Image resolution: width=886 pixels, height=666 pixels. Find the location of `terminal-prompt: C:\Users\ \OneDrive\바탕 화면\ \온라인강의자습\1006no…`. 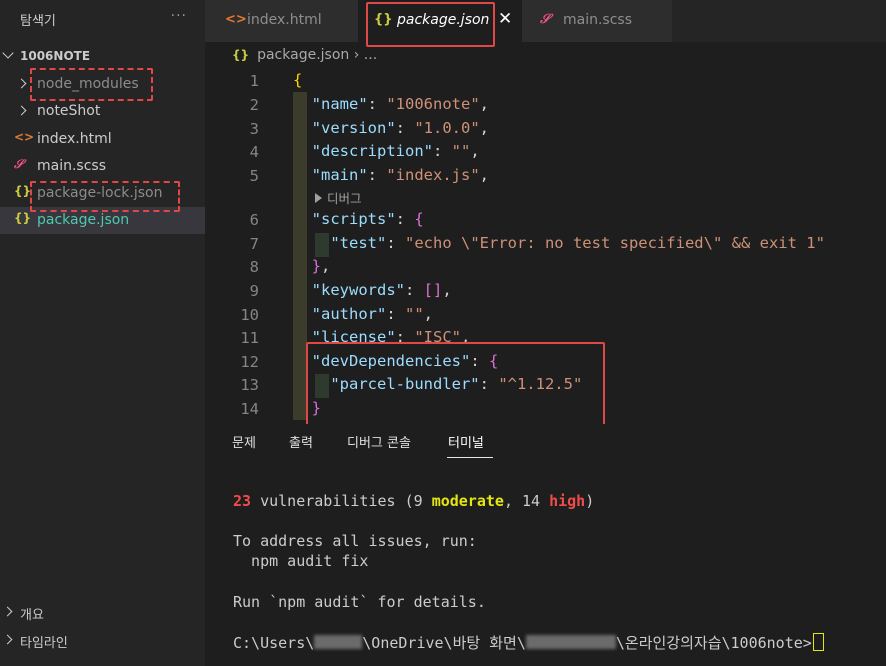

terminal-prompt: C:\Users\ \OneDrive\바탕 화면\ \온라인강의자습\1006no… is located at coordinates (528, 642).